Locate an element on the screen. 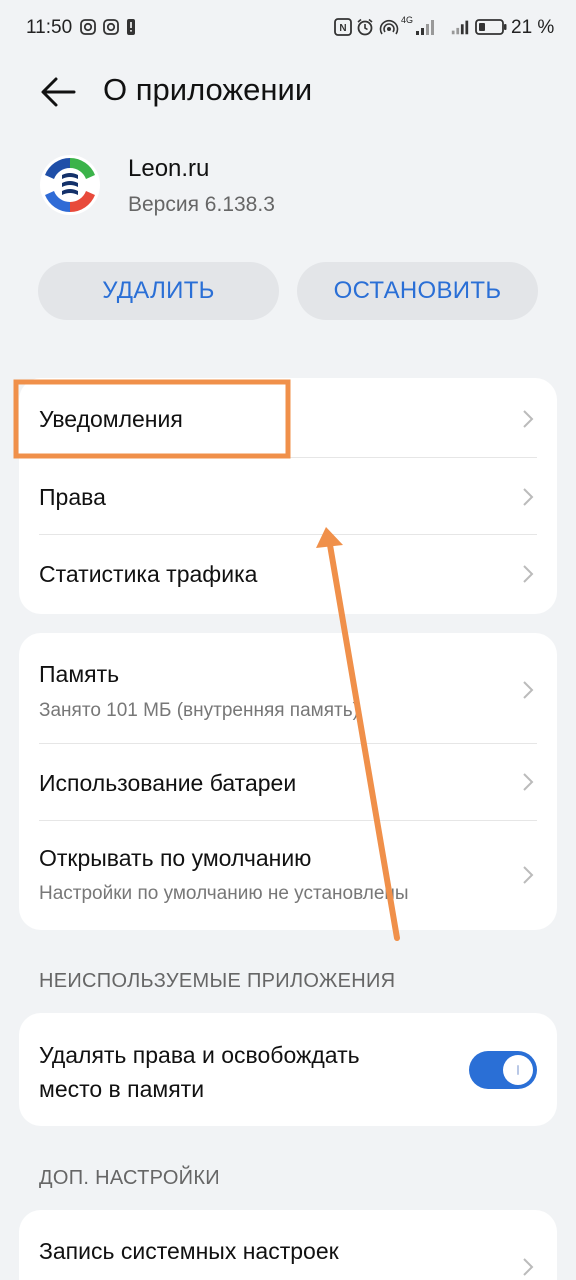 The height and width of the screenshot is (1280, 576). open-by-default-summary: Настройки по умолчанию не установлены is located at coordinates (224, 893).